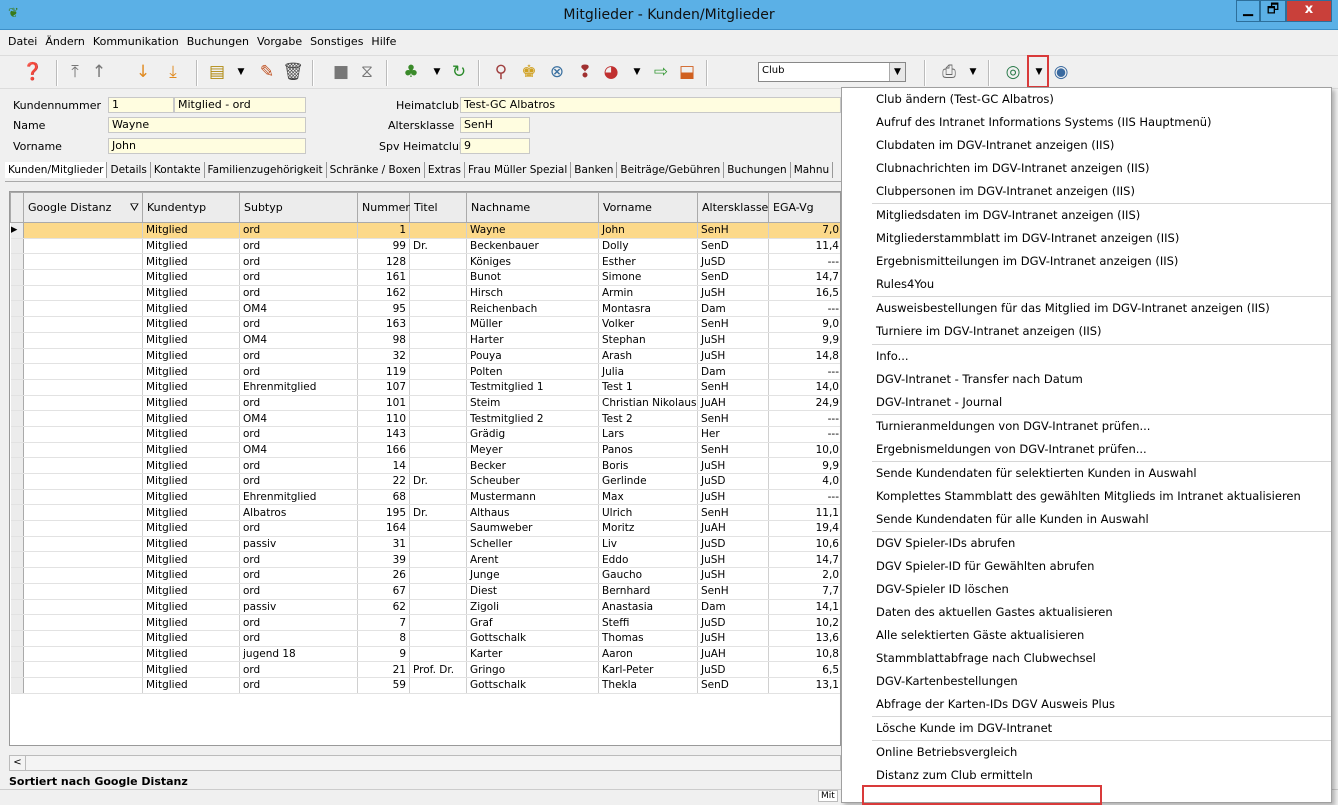 This screenshot has width=1338, height=805. Describe the element at coordinates (1248, 11) in the screenshot. I see `minimize-button: ▁` at that location.